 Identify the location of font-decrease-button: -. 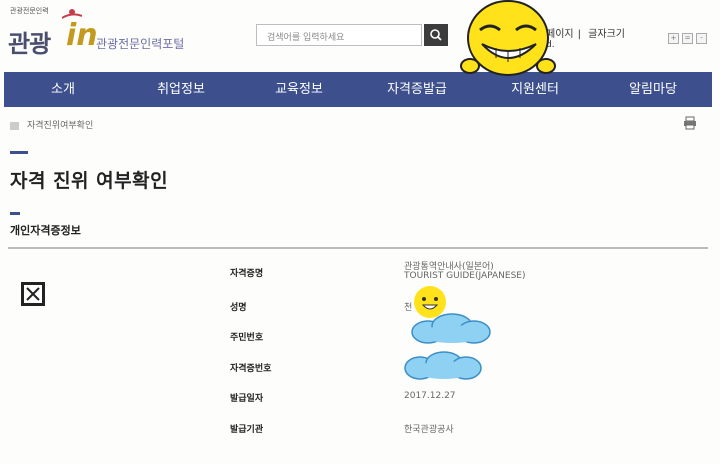
(701, 38).